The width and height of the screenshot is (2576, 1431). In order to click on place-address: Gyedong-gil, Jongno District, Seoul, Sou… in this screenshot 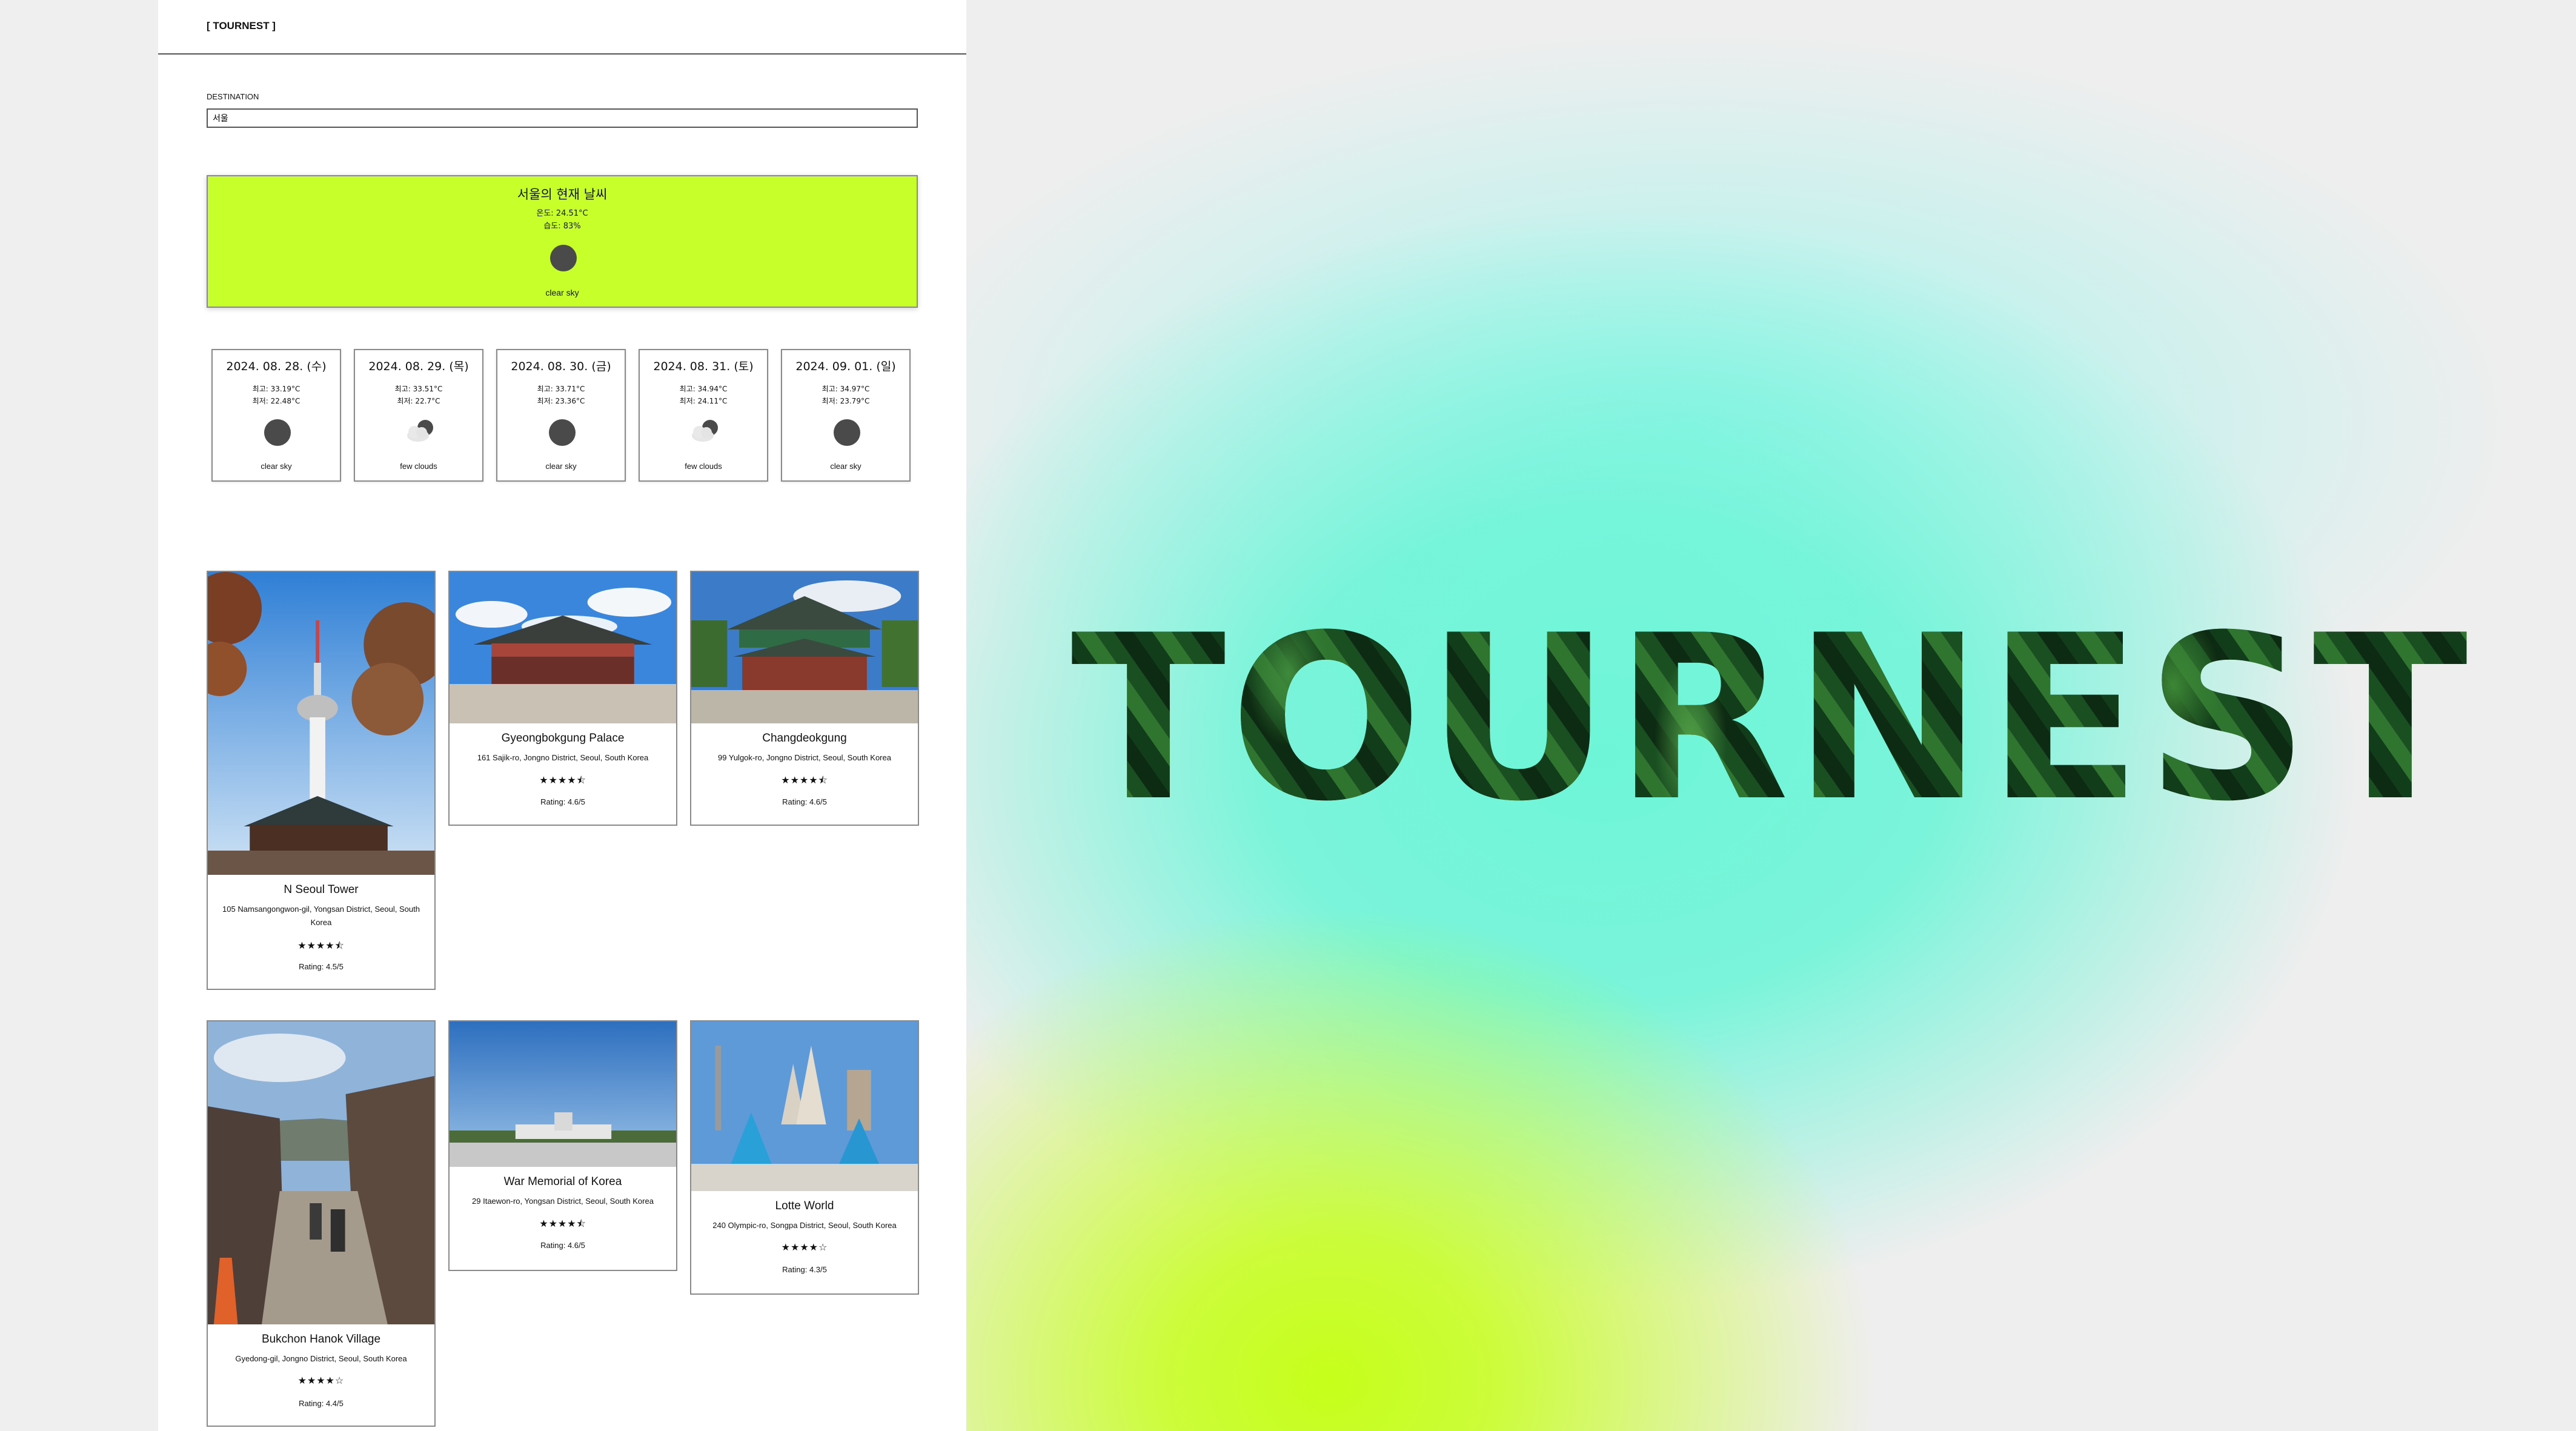, I will do `click(321, 1358)`.